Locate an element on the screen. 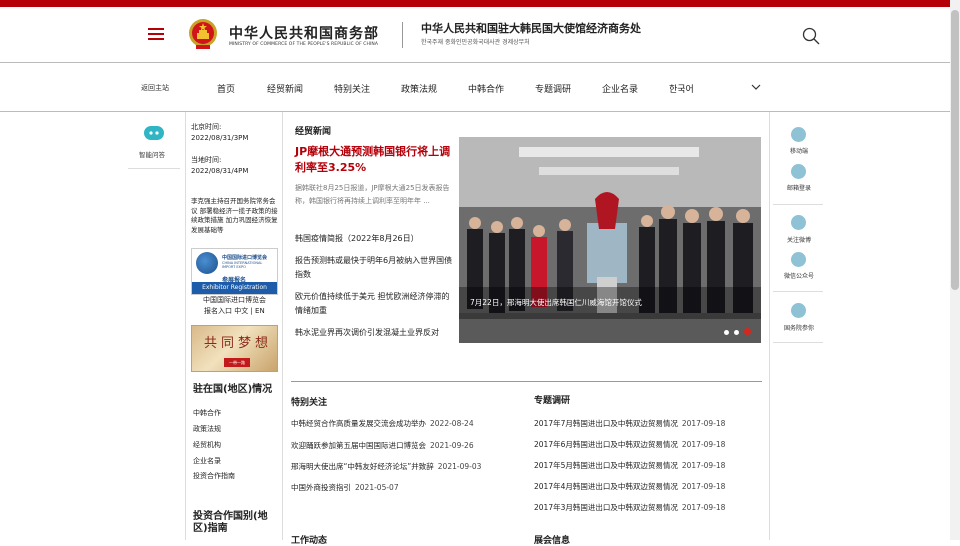 The width and height of the screenshot is (960, 546). news-link-1: 韩国疫情简报（2022年8月26日） is located at coordinates (375, 239).